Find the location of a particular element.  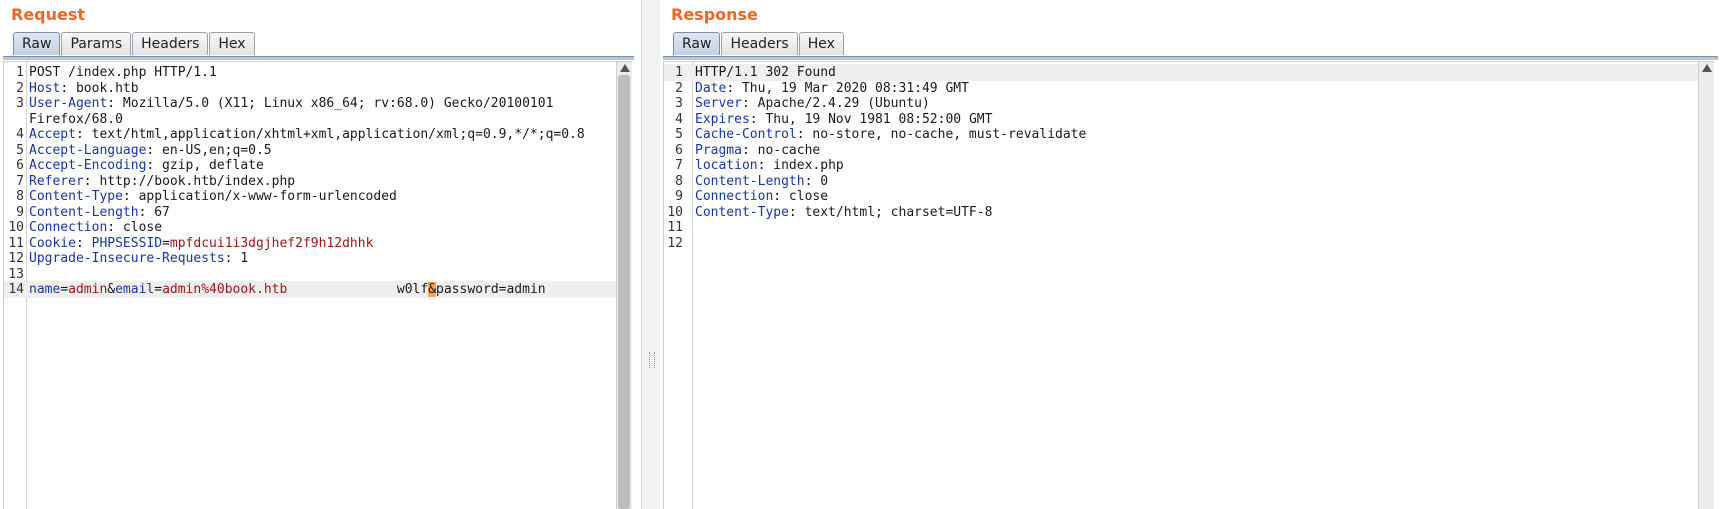

response-tab-rule is located at coordinates (1190, 58).